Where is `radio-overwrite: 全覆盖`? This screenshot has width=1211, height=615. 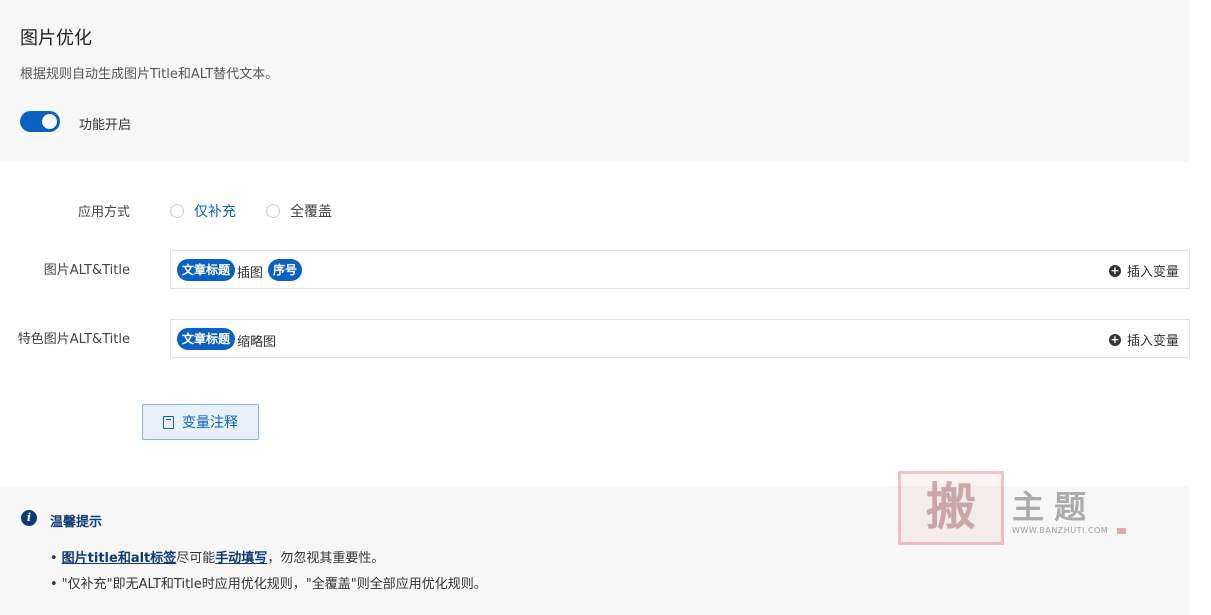
radio-overwrite: 全覆盖 is located at coordinates (299, 211).